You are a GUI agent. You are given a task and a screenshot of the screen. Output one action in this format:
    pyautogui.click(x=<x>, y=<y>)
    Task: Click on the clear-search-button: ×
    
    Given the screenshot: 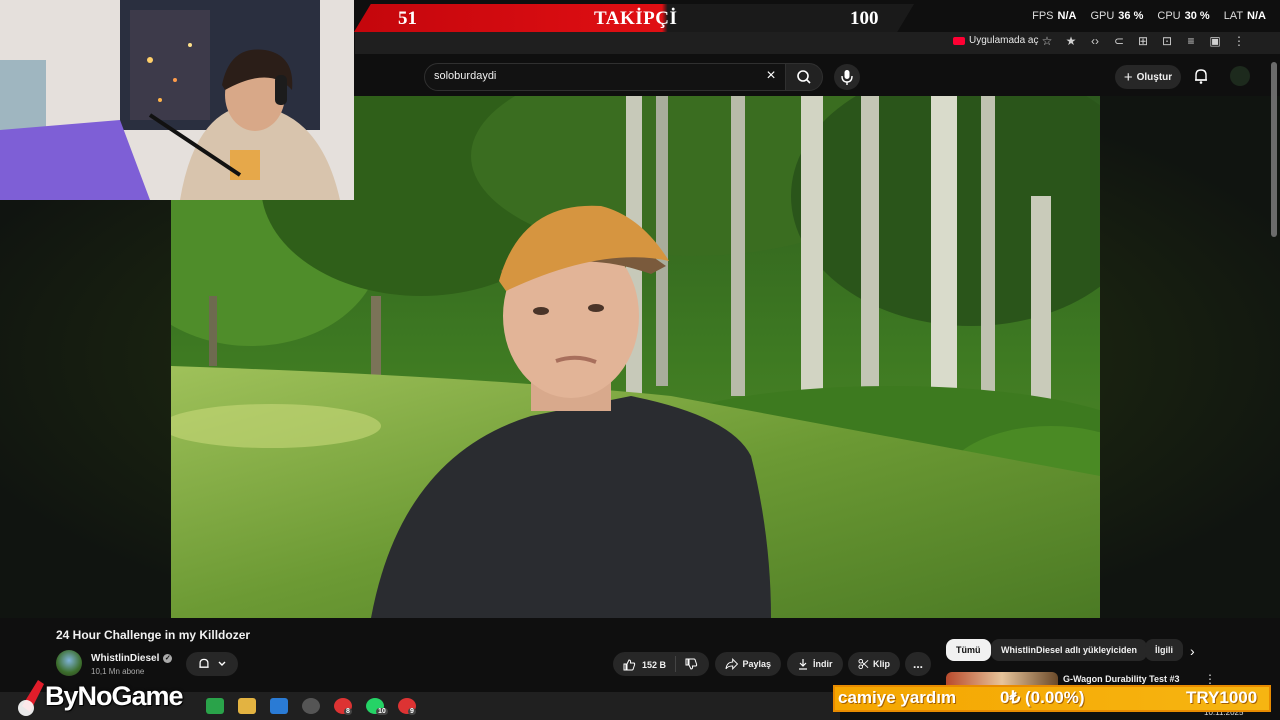 What is the action you would take?
    pyautogui.click(x=771, y=76)
    